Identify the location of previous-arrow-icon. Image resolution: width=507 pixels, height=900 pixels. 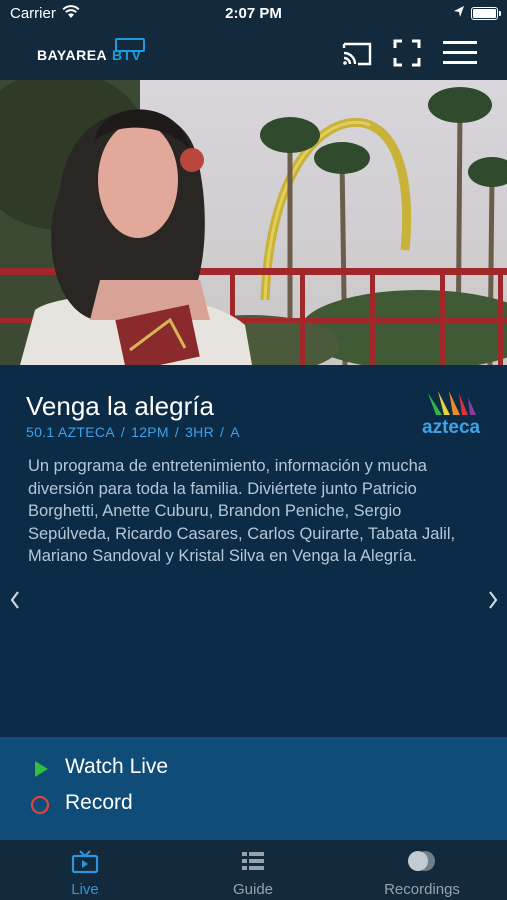
(15, 600).